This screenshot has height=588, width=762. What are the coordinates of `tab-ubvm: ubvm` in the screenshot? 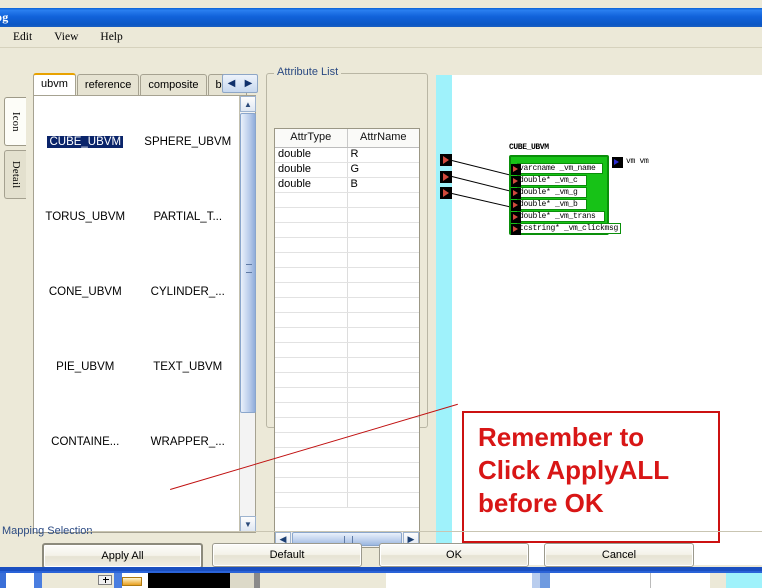 It's located at (54, 84).